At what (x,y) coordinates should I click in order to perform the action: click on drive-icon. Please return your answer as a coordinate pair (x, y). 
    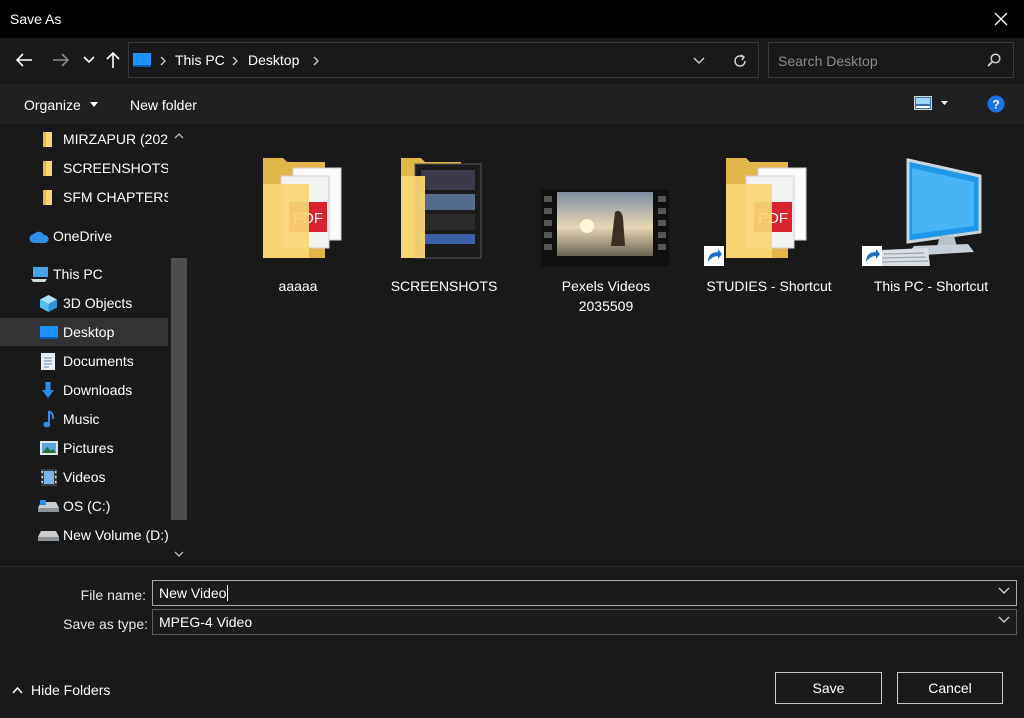
    Looking at the image, I should click on (48, 506).